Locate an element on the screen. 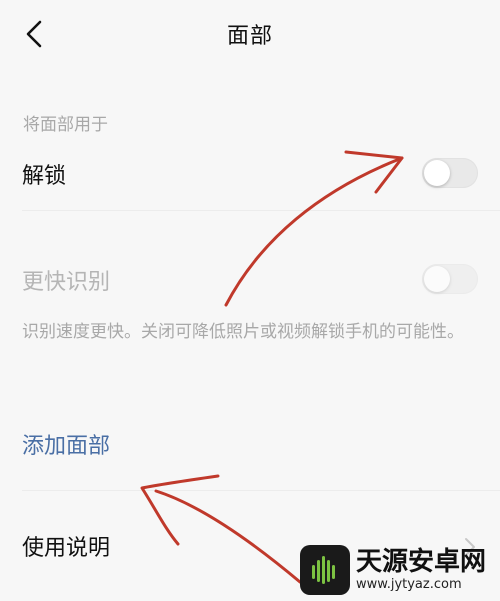 Image resolution: width=500 pixels, height=601 pixels. unlock-toggle is located at coordinates (450, 173).